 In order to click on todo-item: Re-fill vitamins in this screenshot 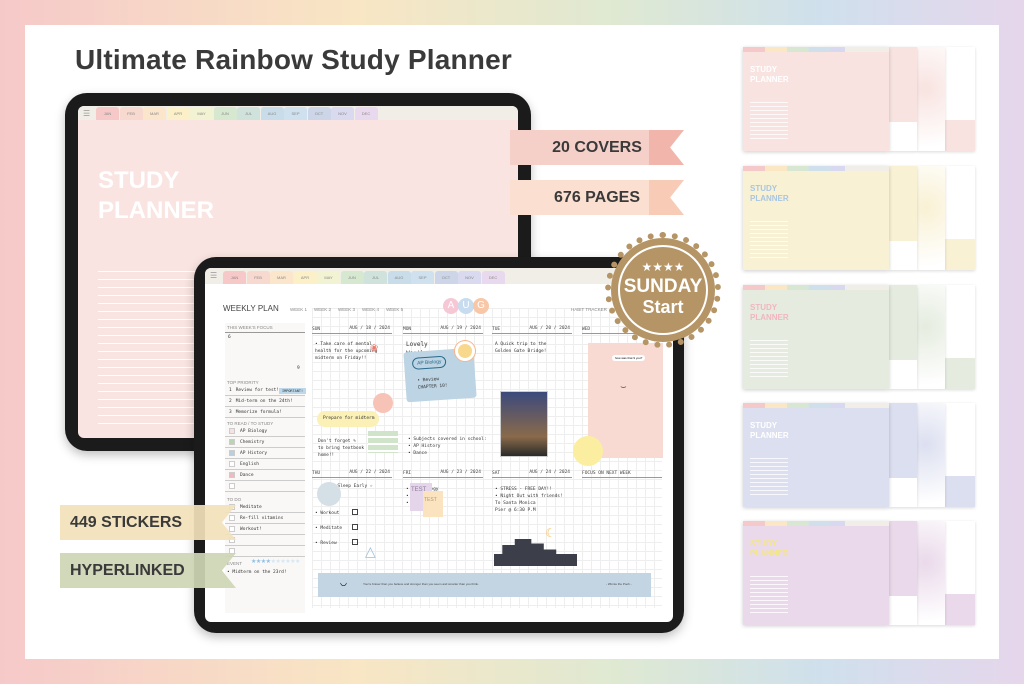, I will do `click(265, 519)`.